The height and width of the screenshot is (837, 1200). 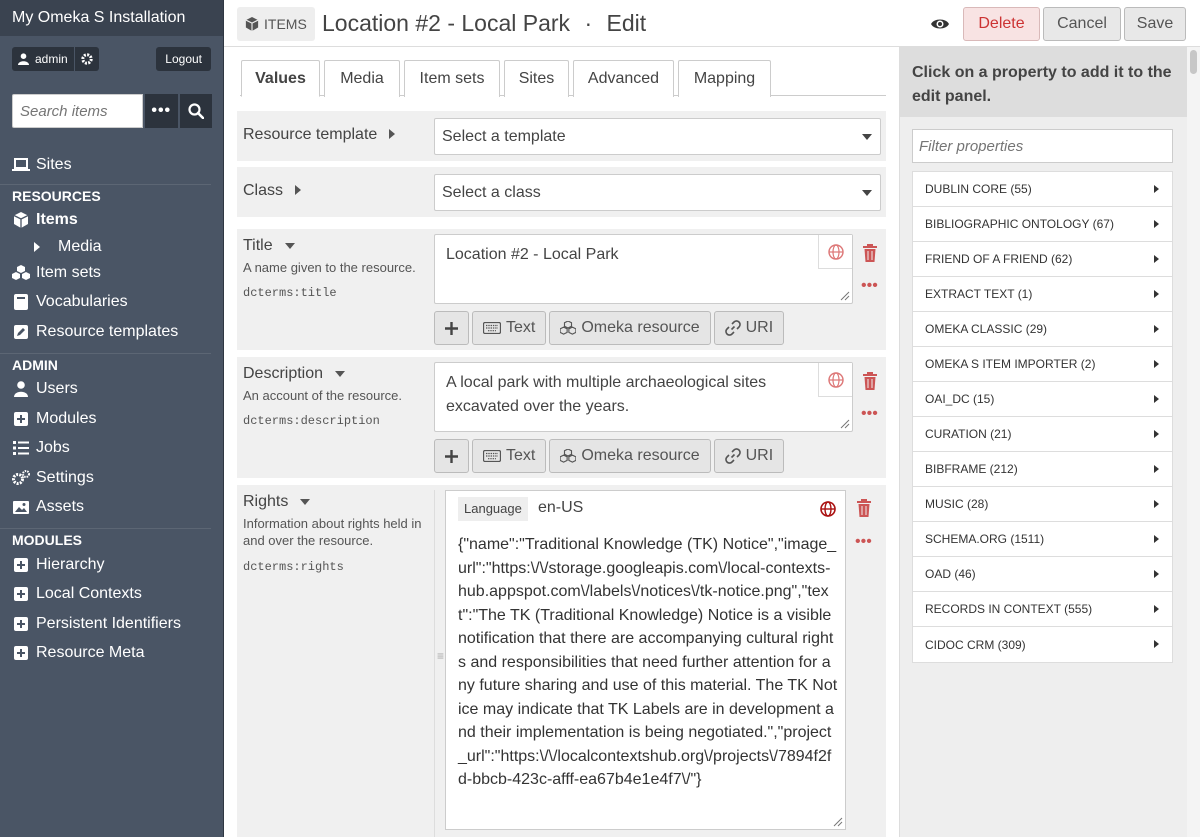 What do you see at coordinates (86, 59) in the screenshot?
I see `gear-icon` at bounding box center [86, 59].